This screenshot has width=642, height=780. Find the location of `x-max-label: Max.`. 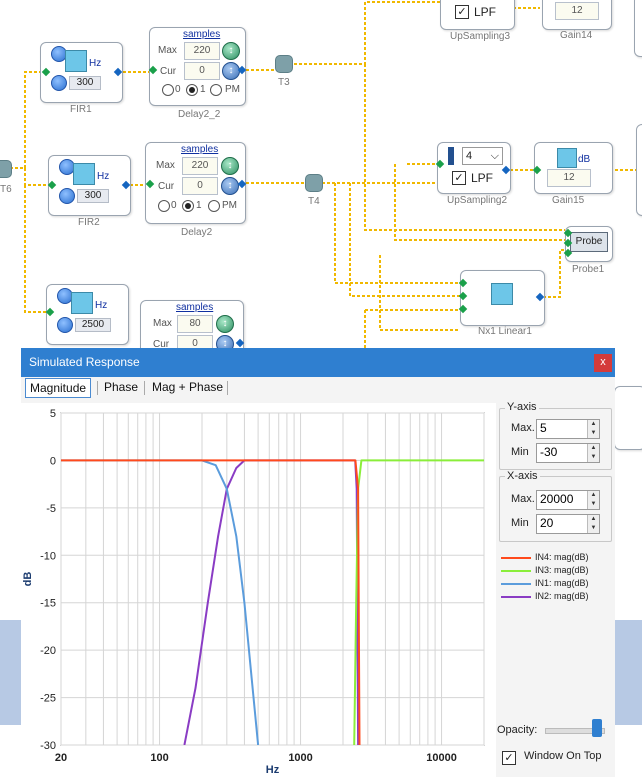

x-max-label: Max. is located at coordinates (523, 499).